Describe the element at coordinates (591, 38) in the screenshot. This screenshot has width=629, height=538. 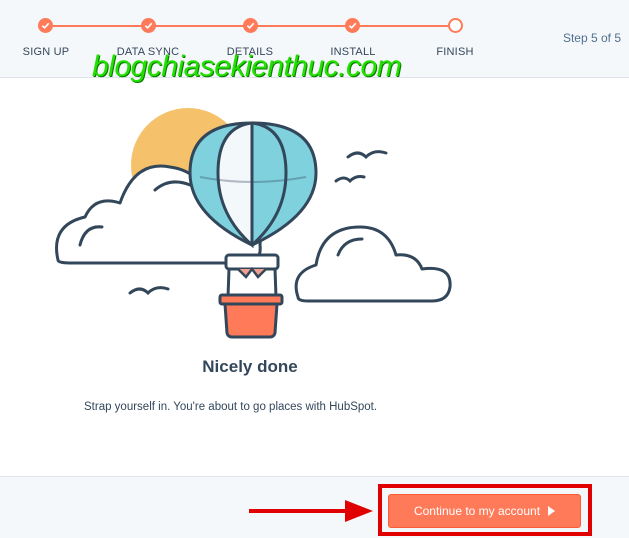
I see `step-counter: Step 5 of 5` at that location.